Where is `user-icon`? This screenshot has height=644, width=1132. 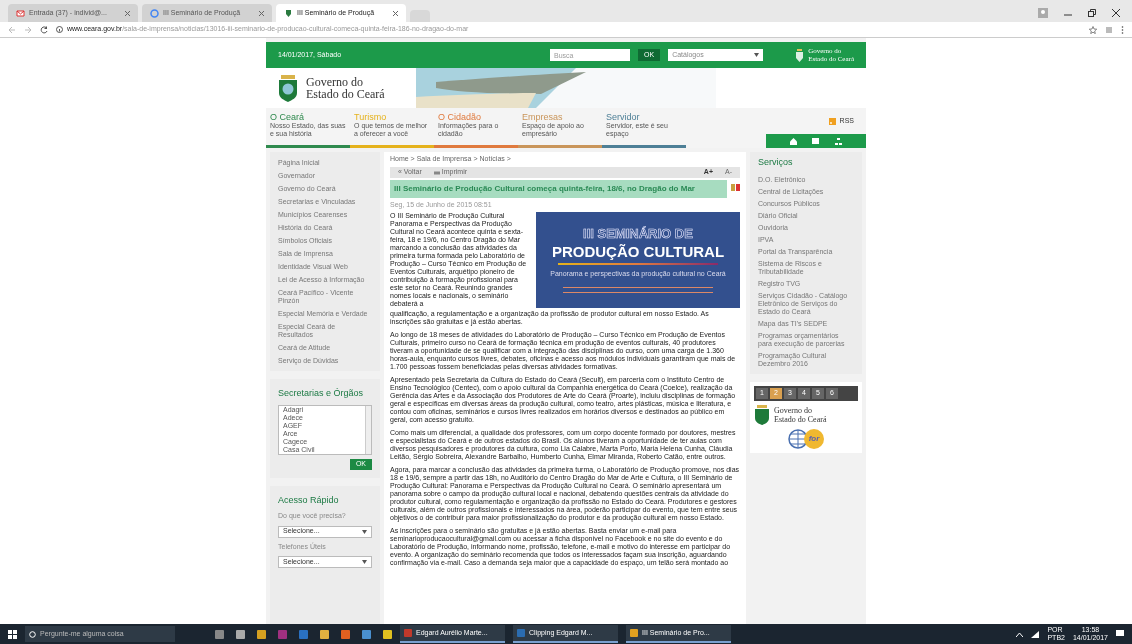
user-icon is located at coordinates (1043, 13).